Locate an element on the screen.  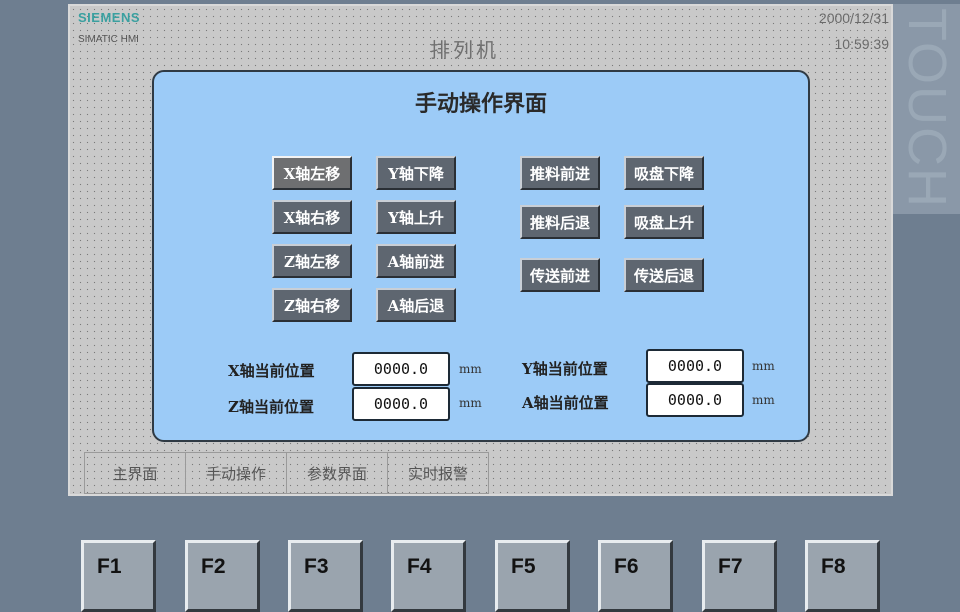
x-position-field: 0000.0 is located at coordinates (401, 369).